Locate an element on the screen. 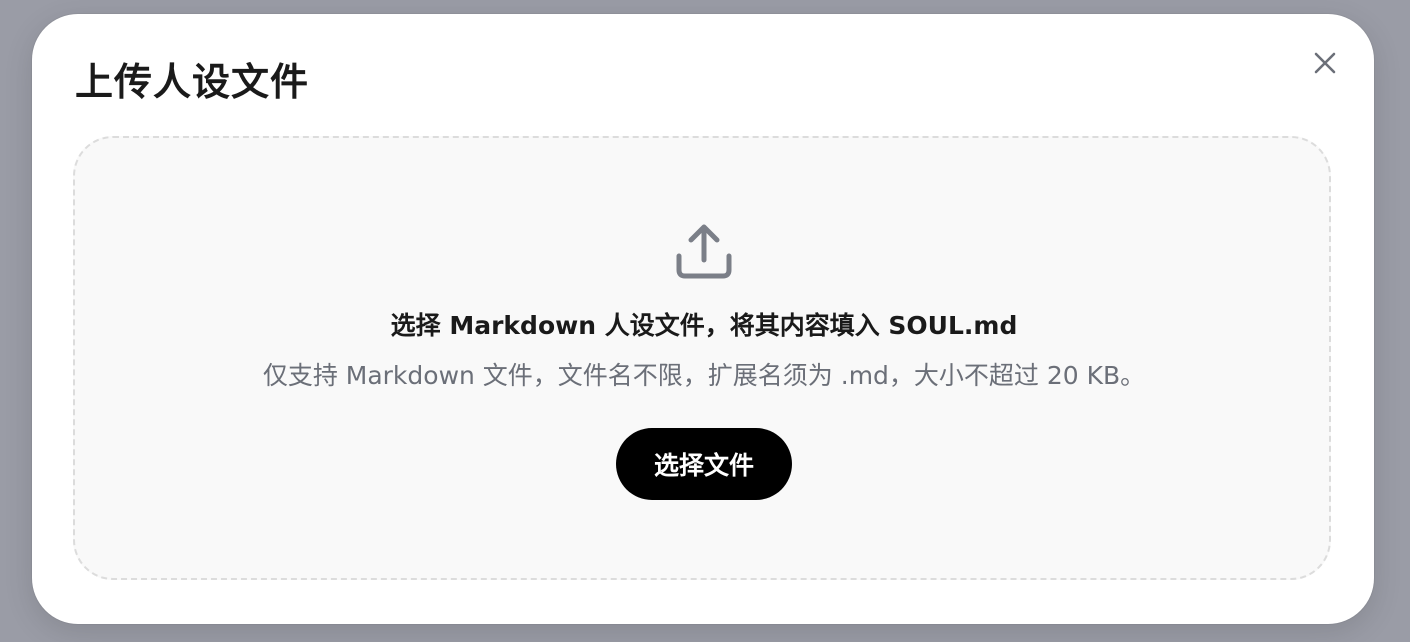 Image resolution: width=1410 pixels, height=642 pixels. dropzone-primary-text: 选择 Markdown 人设文件，将其内容填入 SOUL.md is located at coordinates (704, 325).